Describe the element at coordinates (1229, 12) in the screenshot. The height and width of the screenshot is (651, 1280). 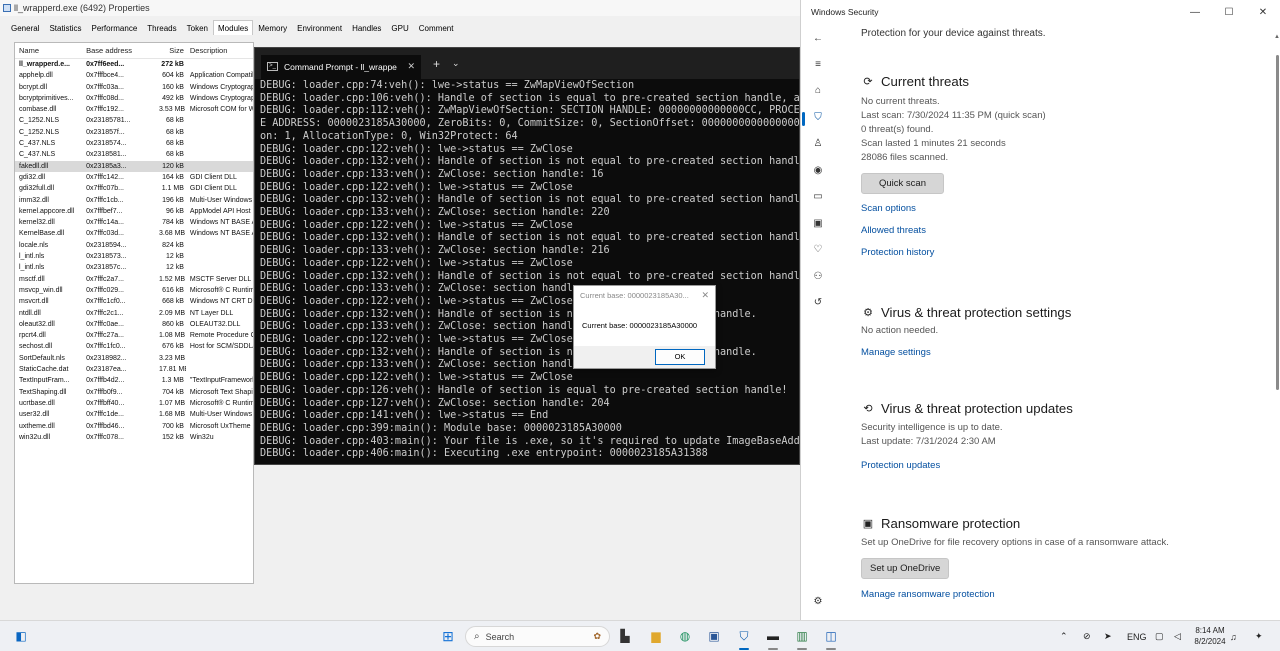
I see `maximize-icon: ☐` at that location.